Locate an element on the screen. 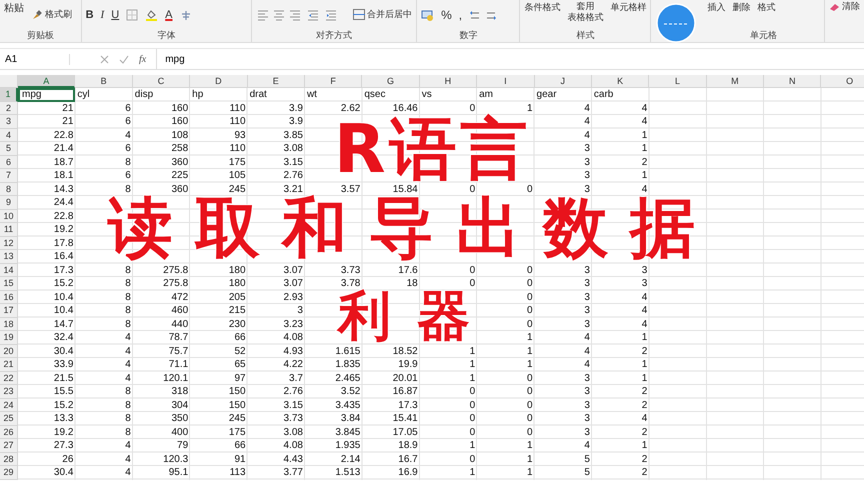  row-header: 13 is located at coordinates (9, 257).